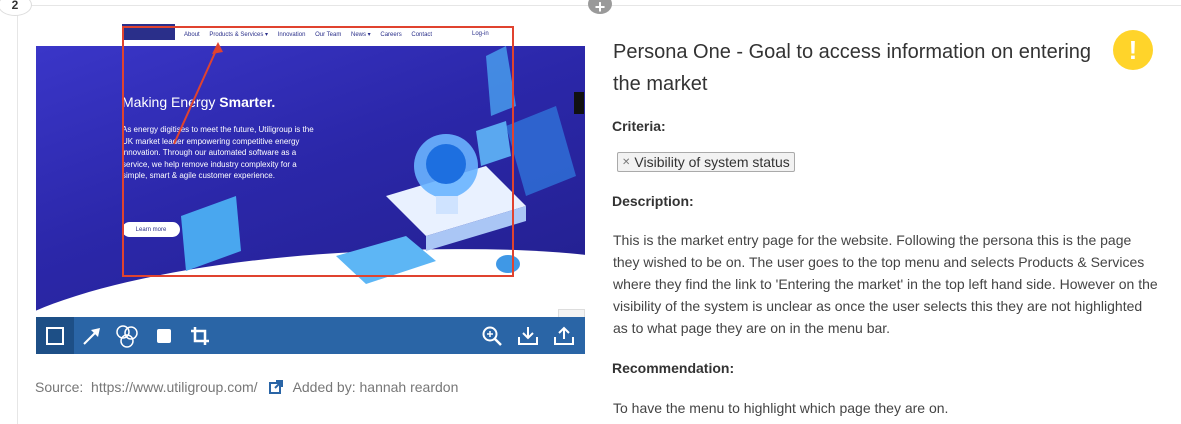 Image resolution: width=1181 pixels, height=424 pixels. I want to click on source-label: Source:, so click(59, 387).